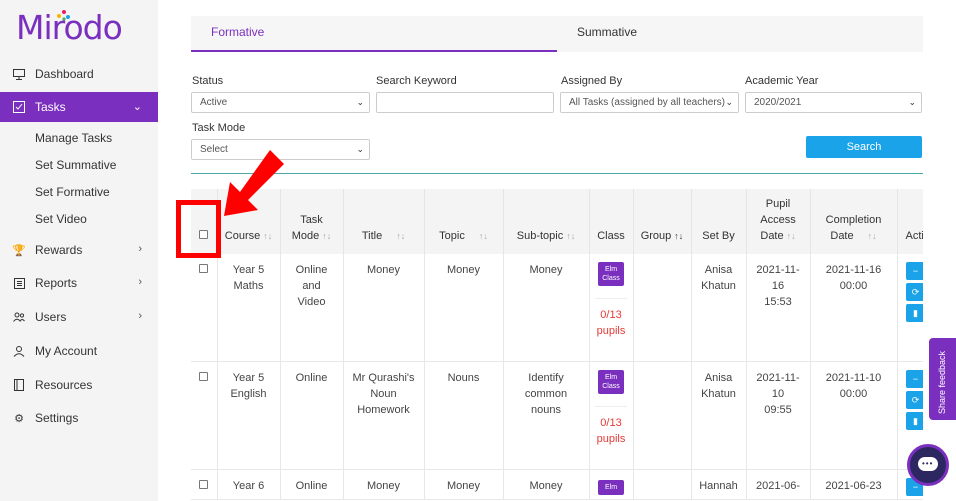 This screenshot has height=501, width=956. What do you see at coordinates (465, 102) in the screenshot?
I see `keyword-input` at bounding box center [465, 102].